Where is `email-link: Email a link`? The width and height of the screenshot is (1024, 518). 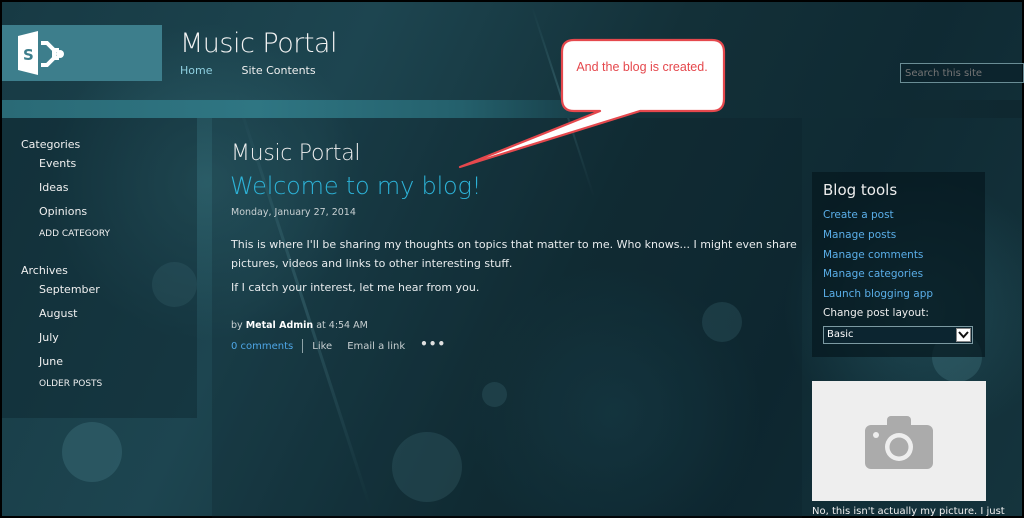
email-link: Email a link is located at coordinates (376, 346).